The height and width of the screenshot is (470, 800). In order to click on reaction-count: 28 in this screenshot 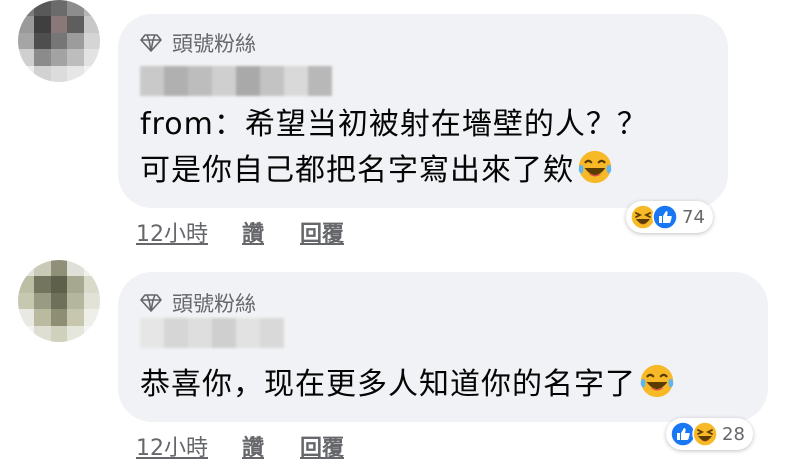, I will do `click(733, 434)`.